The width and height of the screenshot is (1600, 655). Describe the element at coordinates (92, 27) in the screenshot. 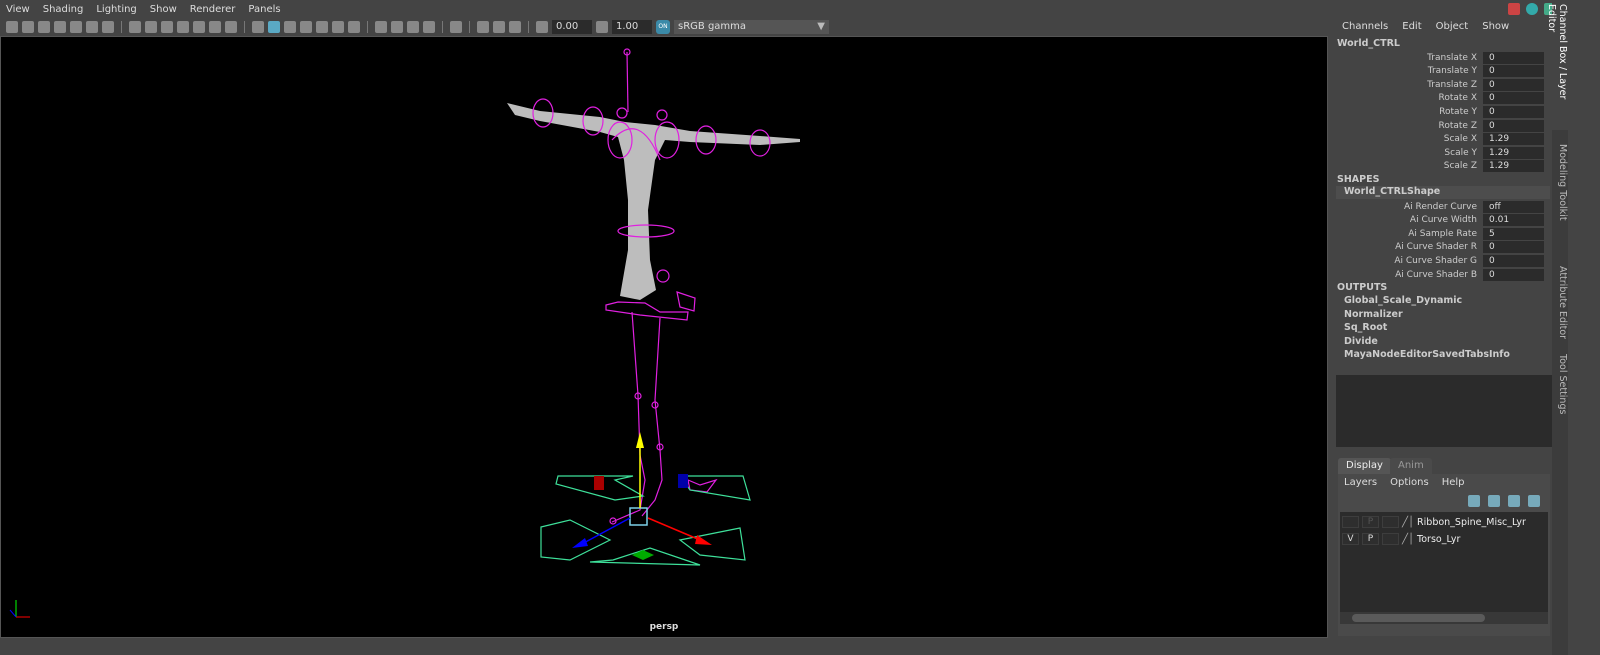

I see `2d-pan-icon` at that location.